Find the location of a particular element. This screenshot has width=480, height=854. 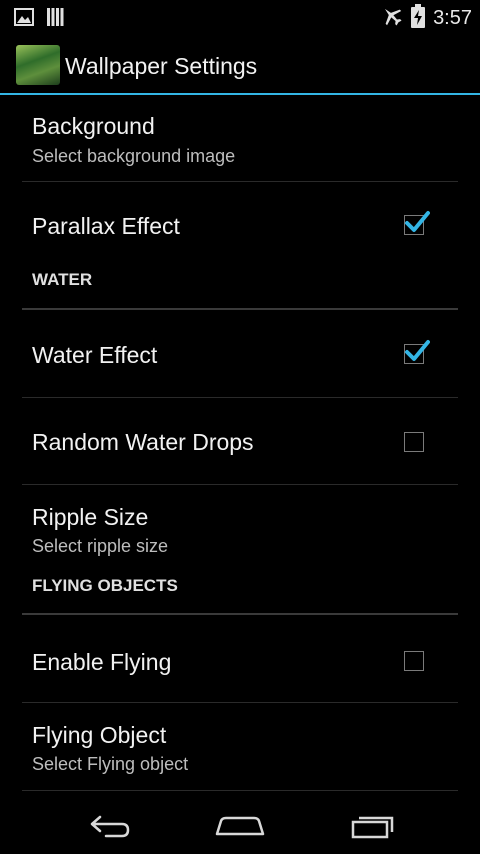

random-drops-checkbox is located at coordinates (414, 442).